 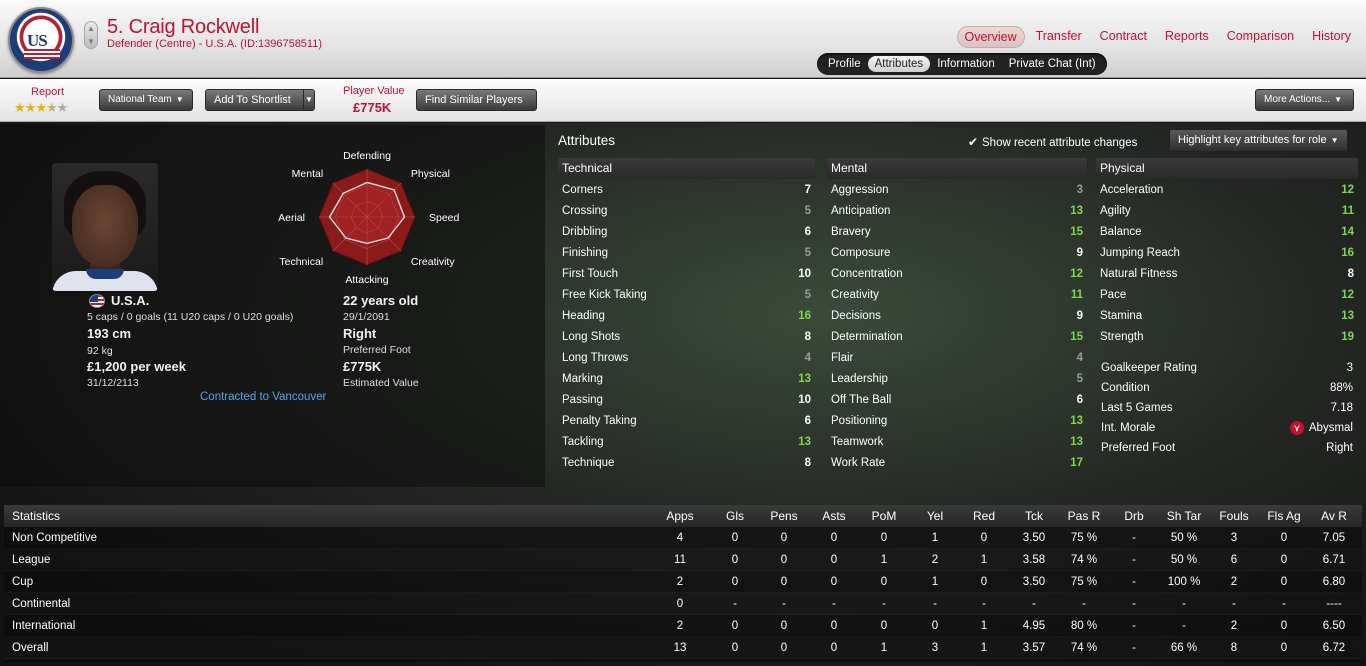 I want to click on stat-header-drb: Drb, so click(x=1133, y=516).